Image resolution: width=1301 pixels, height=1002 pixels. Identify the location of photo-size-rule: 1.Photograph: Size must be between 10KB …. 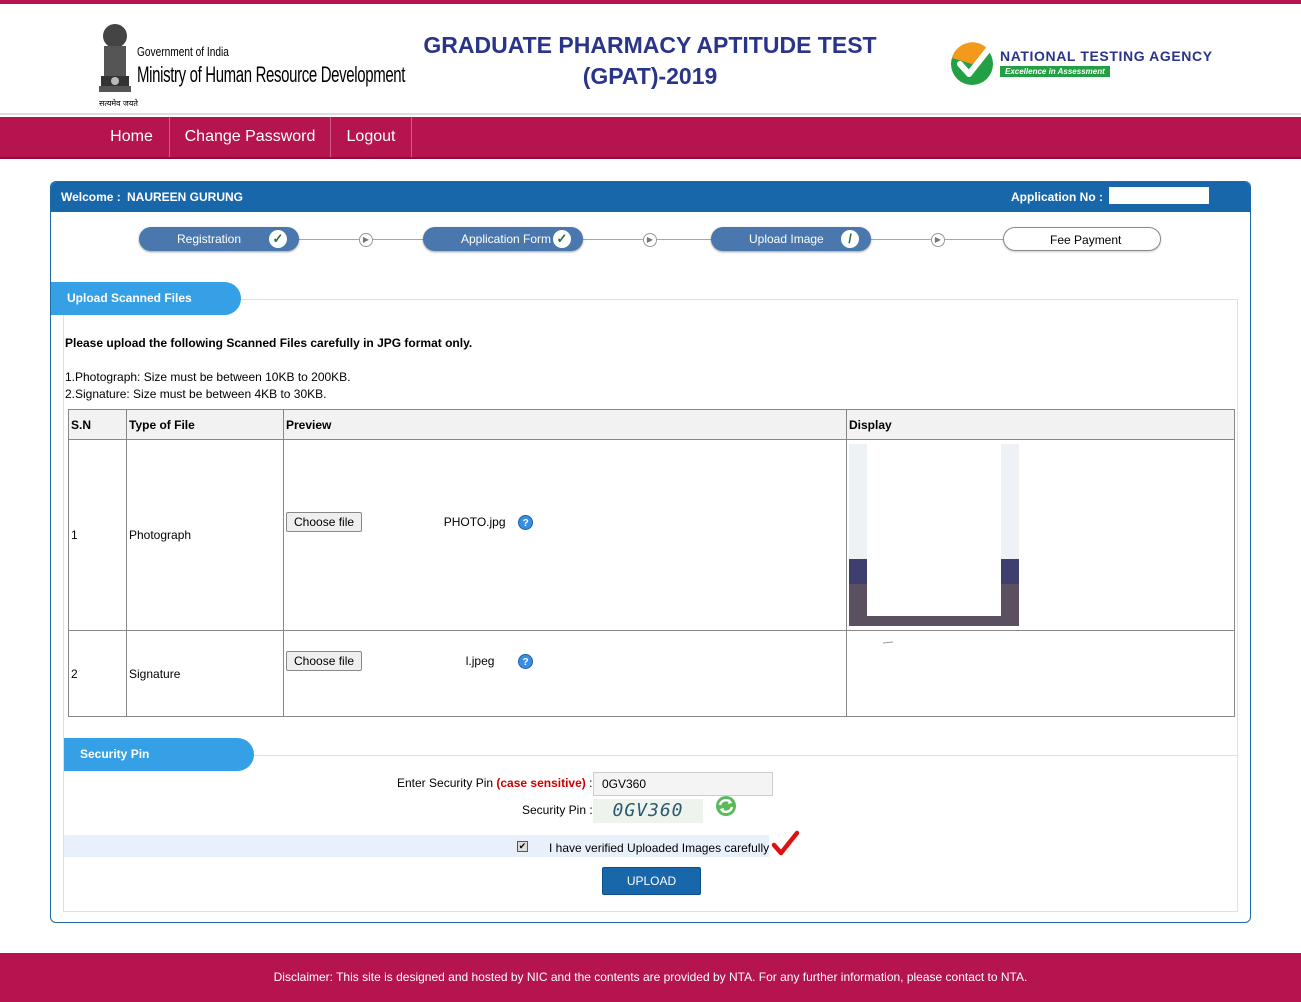
(208, 377).